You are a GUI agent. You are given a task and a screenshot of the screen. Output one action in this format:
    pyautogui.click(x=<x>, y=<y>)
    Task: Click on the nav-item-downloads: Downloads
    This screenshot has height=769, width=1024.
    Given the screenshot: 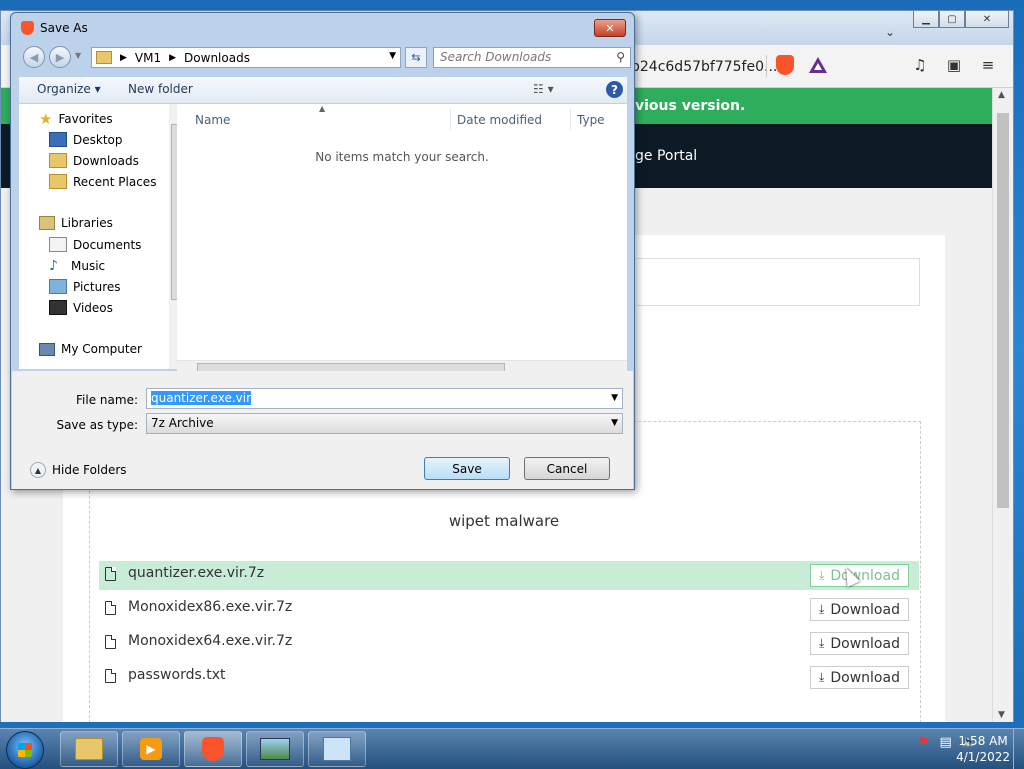 What is the action you would take?
    pyautogui.click(x=94, y=160)
    